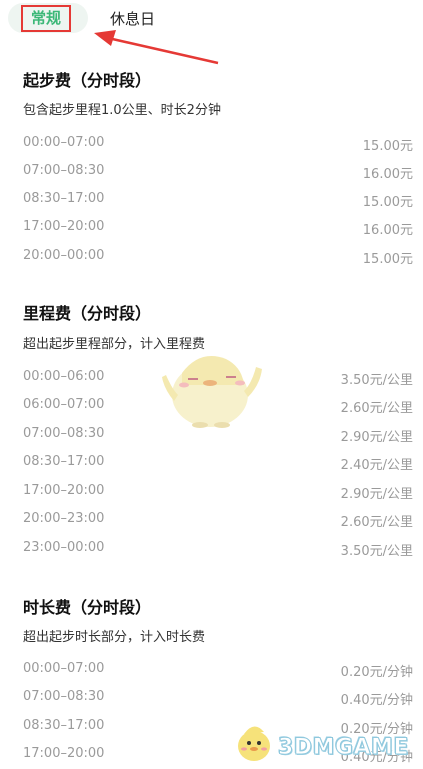  What do you see at coordinates (64, 376) in the screenshot?
I see `time-range: 00:00–06:00` at bounding box center [64, 376].